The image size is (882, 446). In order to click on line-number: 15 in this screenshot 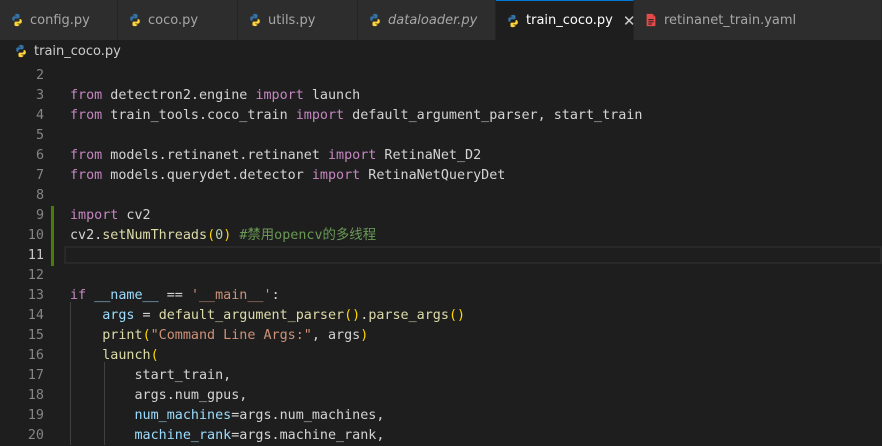, I will do `click(35, 335)`.